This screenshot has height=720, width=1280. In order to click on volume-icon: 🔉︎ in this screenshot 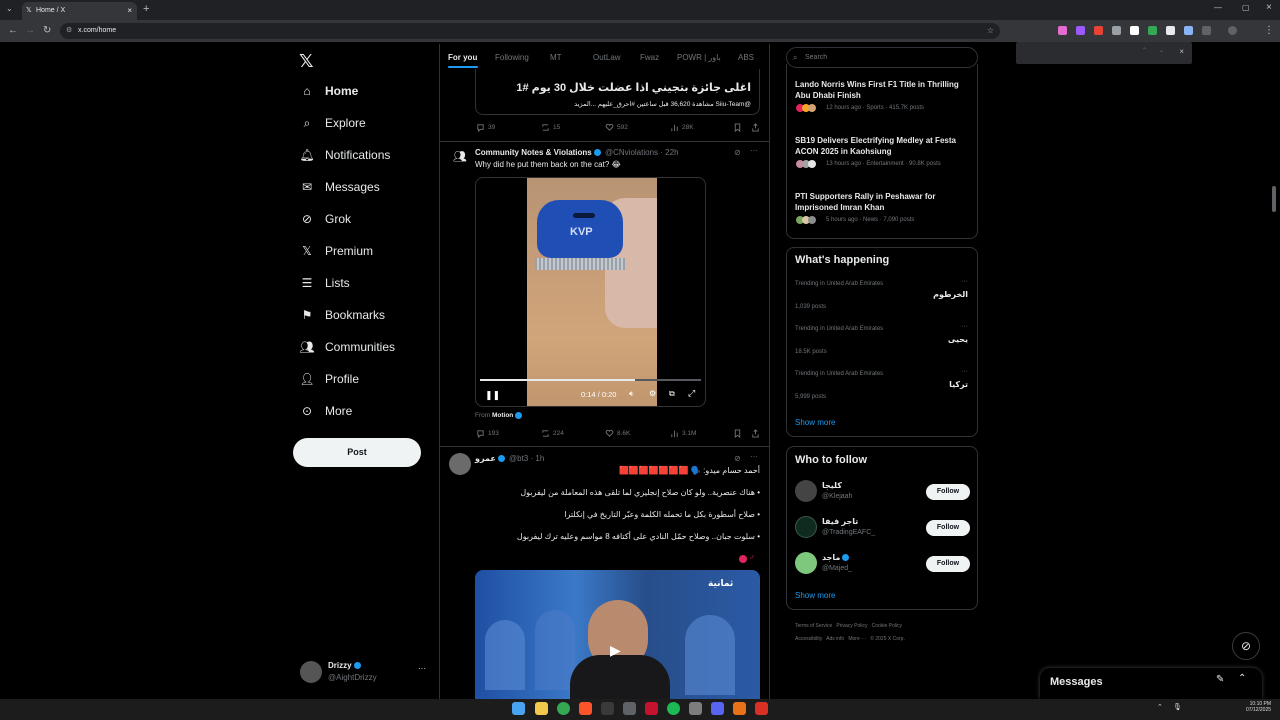, I will do `click(631, 394)`.